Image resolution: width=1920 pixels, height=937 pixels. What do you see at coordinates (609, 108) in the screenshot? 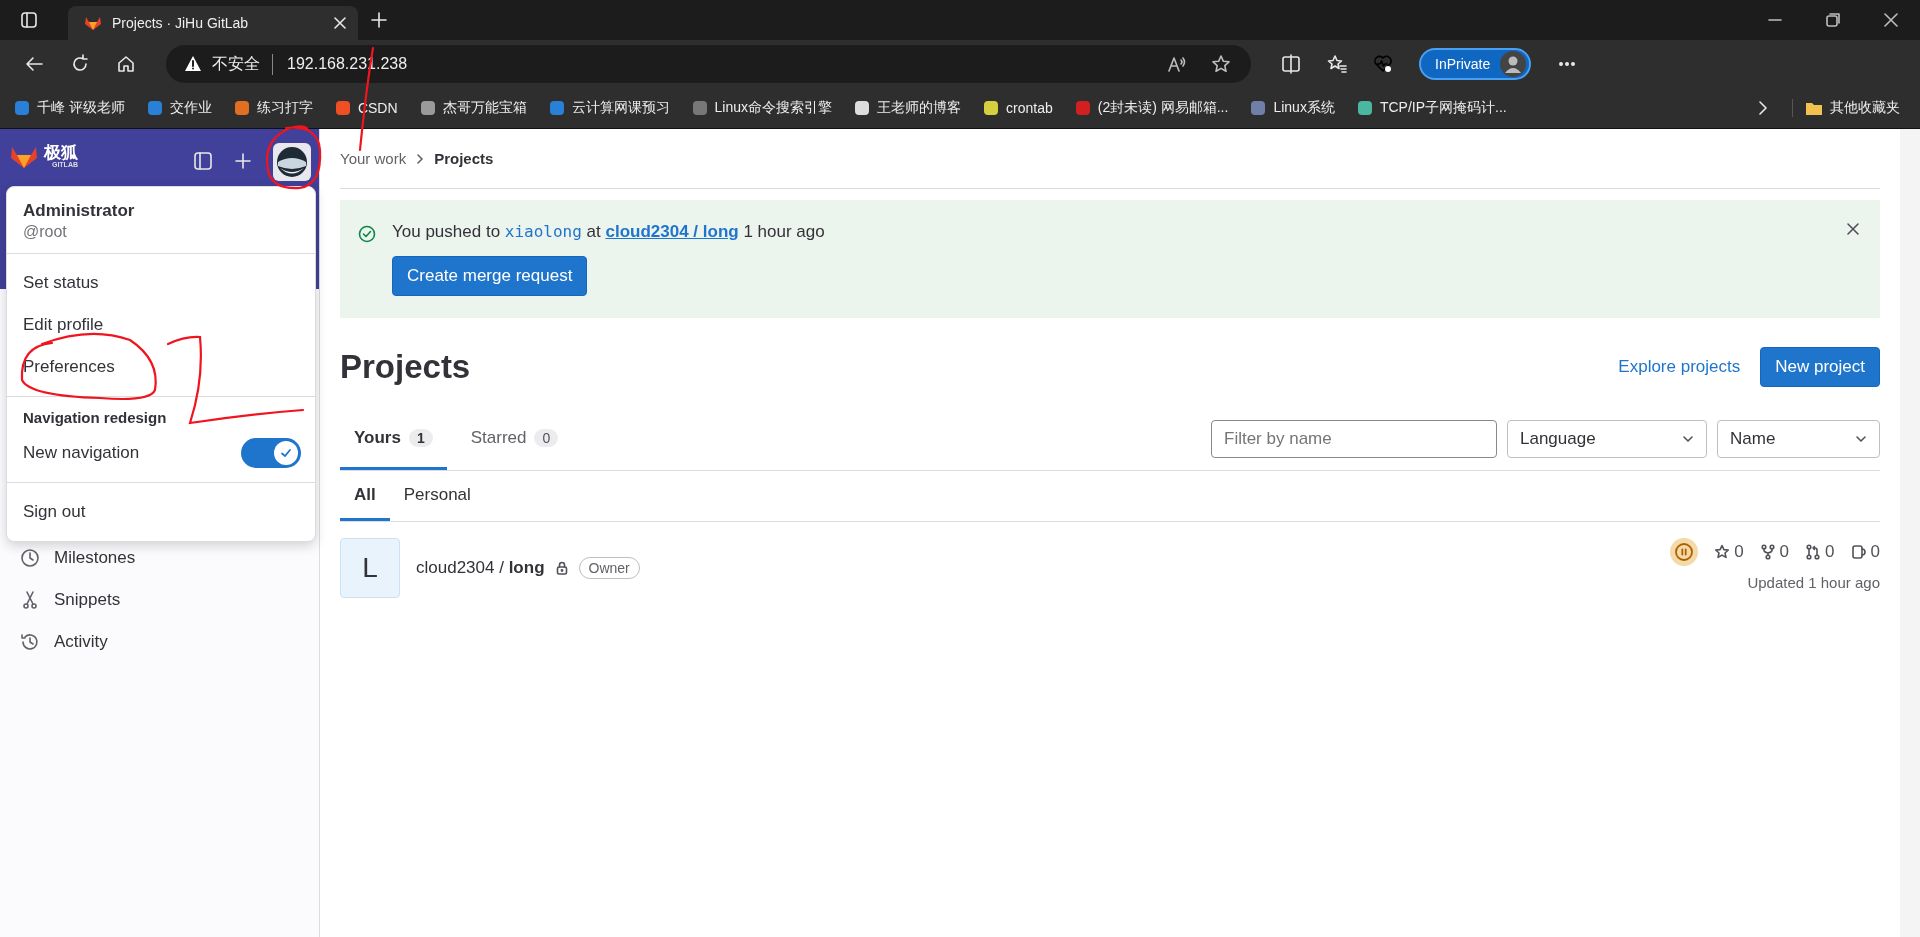
I see `bookmark: 云计算网课预习` at bounding box center [609, 108].